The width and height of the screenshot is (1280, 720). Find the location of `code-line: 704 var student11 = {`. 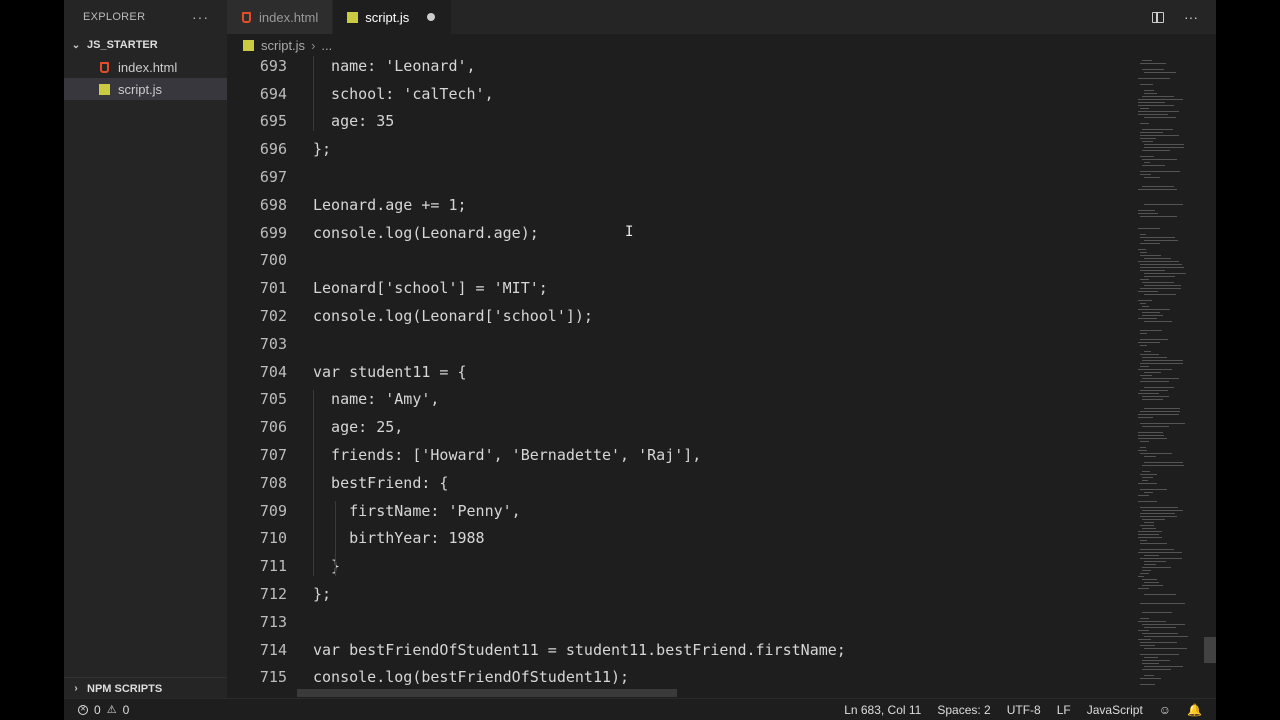

code-line: 704 var student11 = { is located at coordinates (680, 372).